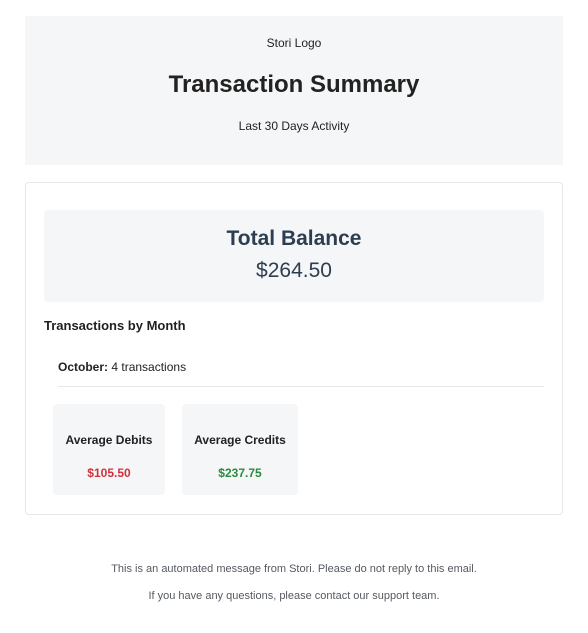  What do you see at coordinates (240, 449) in the screenshot?
I see `average-credits-panel: Average Credits $237.75` at bounding box center [240, 449].